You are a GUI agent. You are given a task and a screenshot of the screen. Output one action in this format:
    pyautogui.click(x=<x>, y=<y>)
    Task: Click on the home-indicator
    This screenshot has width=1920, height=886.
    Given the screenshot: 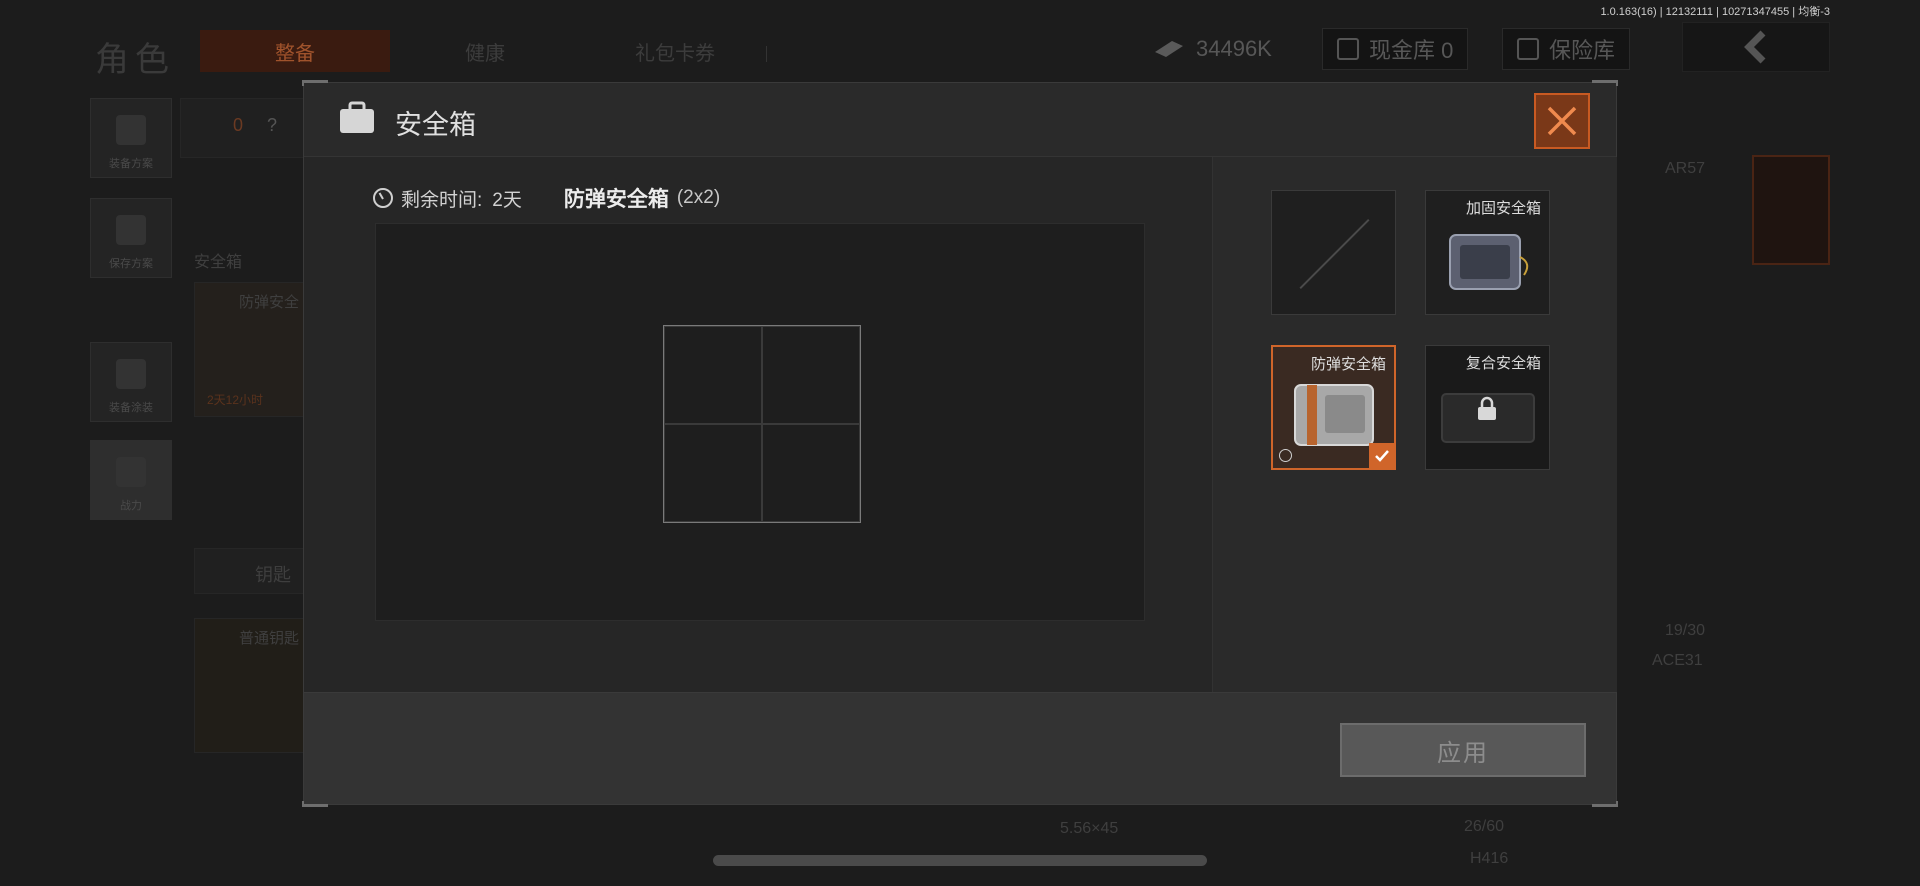 What is the action you would take?
    pyautogui.click(x=960, y=860)
    